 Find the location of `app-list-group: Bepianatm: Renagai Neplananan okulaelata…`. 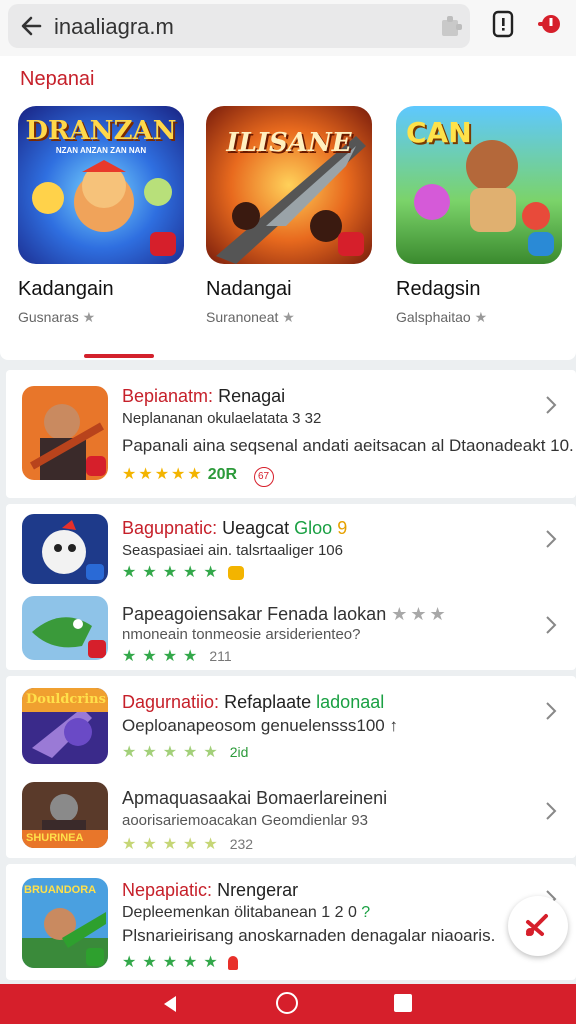

app-list-group: Bepianatm: Renagai Neplananan okulaelata… is located at coordinates (291, 434).